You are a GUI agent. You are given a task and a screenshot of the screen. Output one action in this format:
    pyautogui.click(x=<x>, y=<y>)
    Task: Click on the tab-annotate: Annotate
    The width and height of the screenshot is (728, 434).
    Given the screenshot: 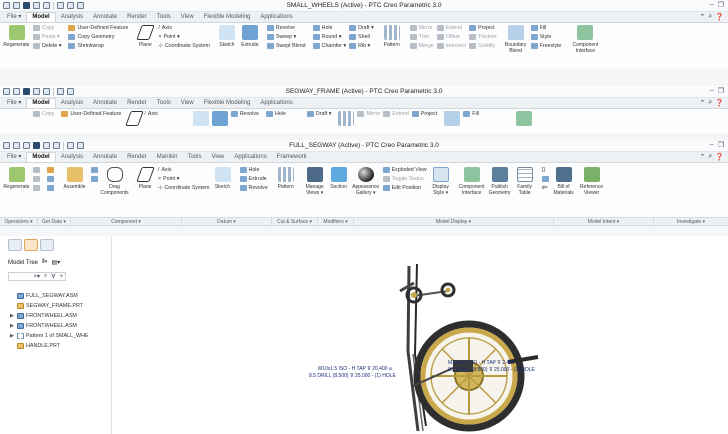 What is the action you would take?
    pyautogui.click(x=105, y=157)
    